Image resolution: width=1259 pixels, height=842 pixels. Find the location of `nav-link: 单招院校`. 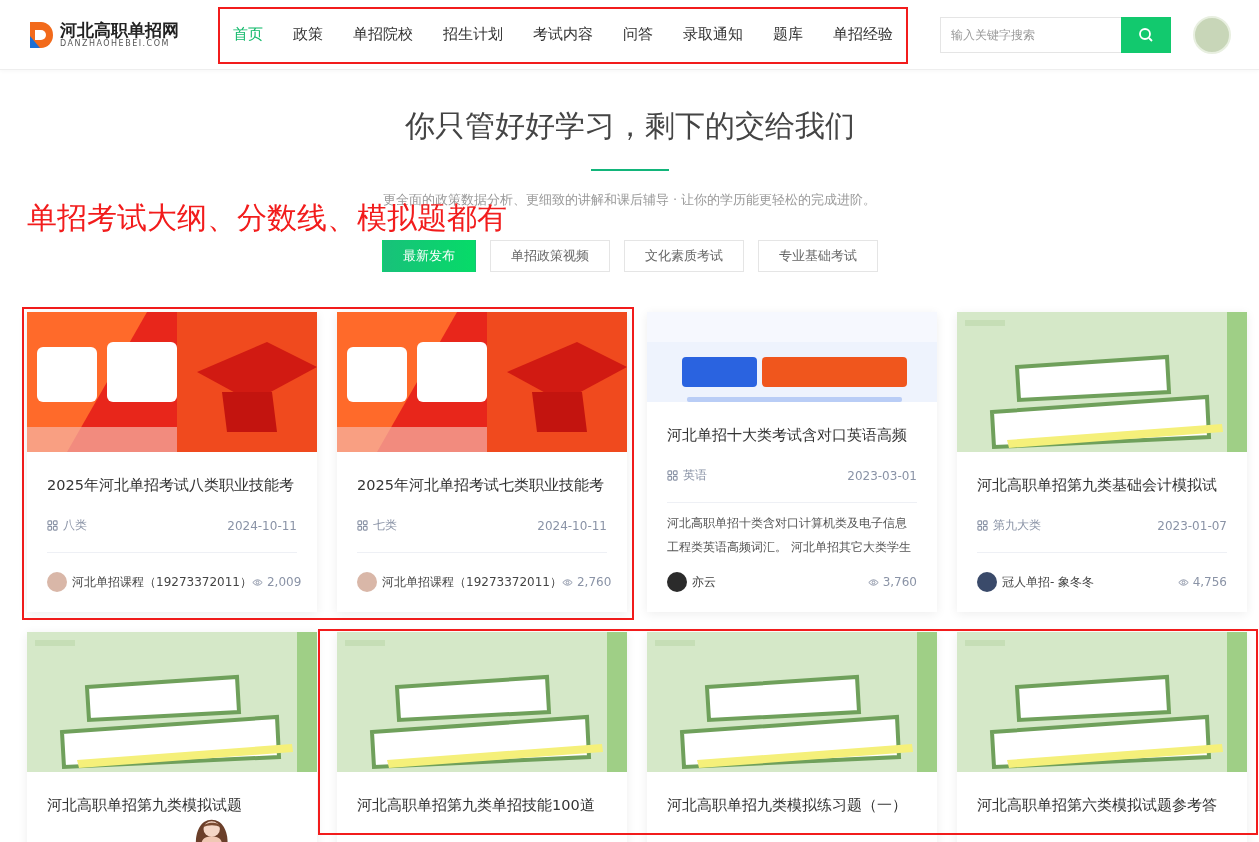

nav-link: 单招院校 is located at coordinates (383, 34).